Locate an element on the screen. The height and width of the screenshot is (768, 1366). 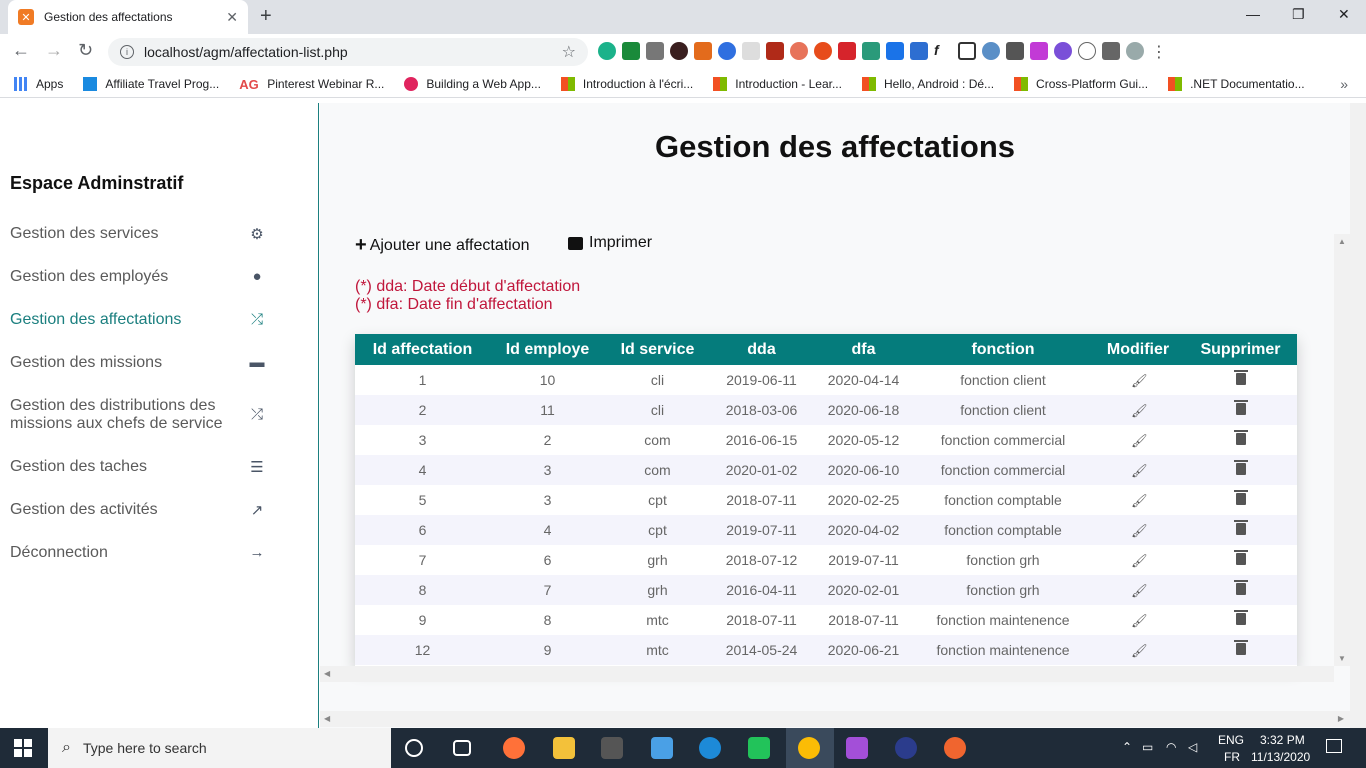
eyedropper-icon is located at coordinates (1015, 51).